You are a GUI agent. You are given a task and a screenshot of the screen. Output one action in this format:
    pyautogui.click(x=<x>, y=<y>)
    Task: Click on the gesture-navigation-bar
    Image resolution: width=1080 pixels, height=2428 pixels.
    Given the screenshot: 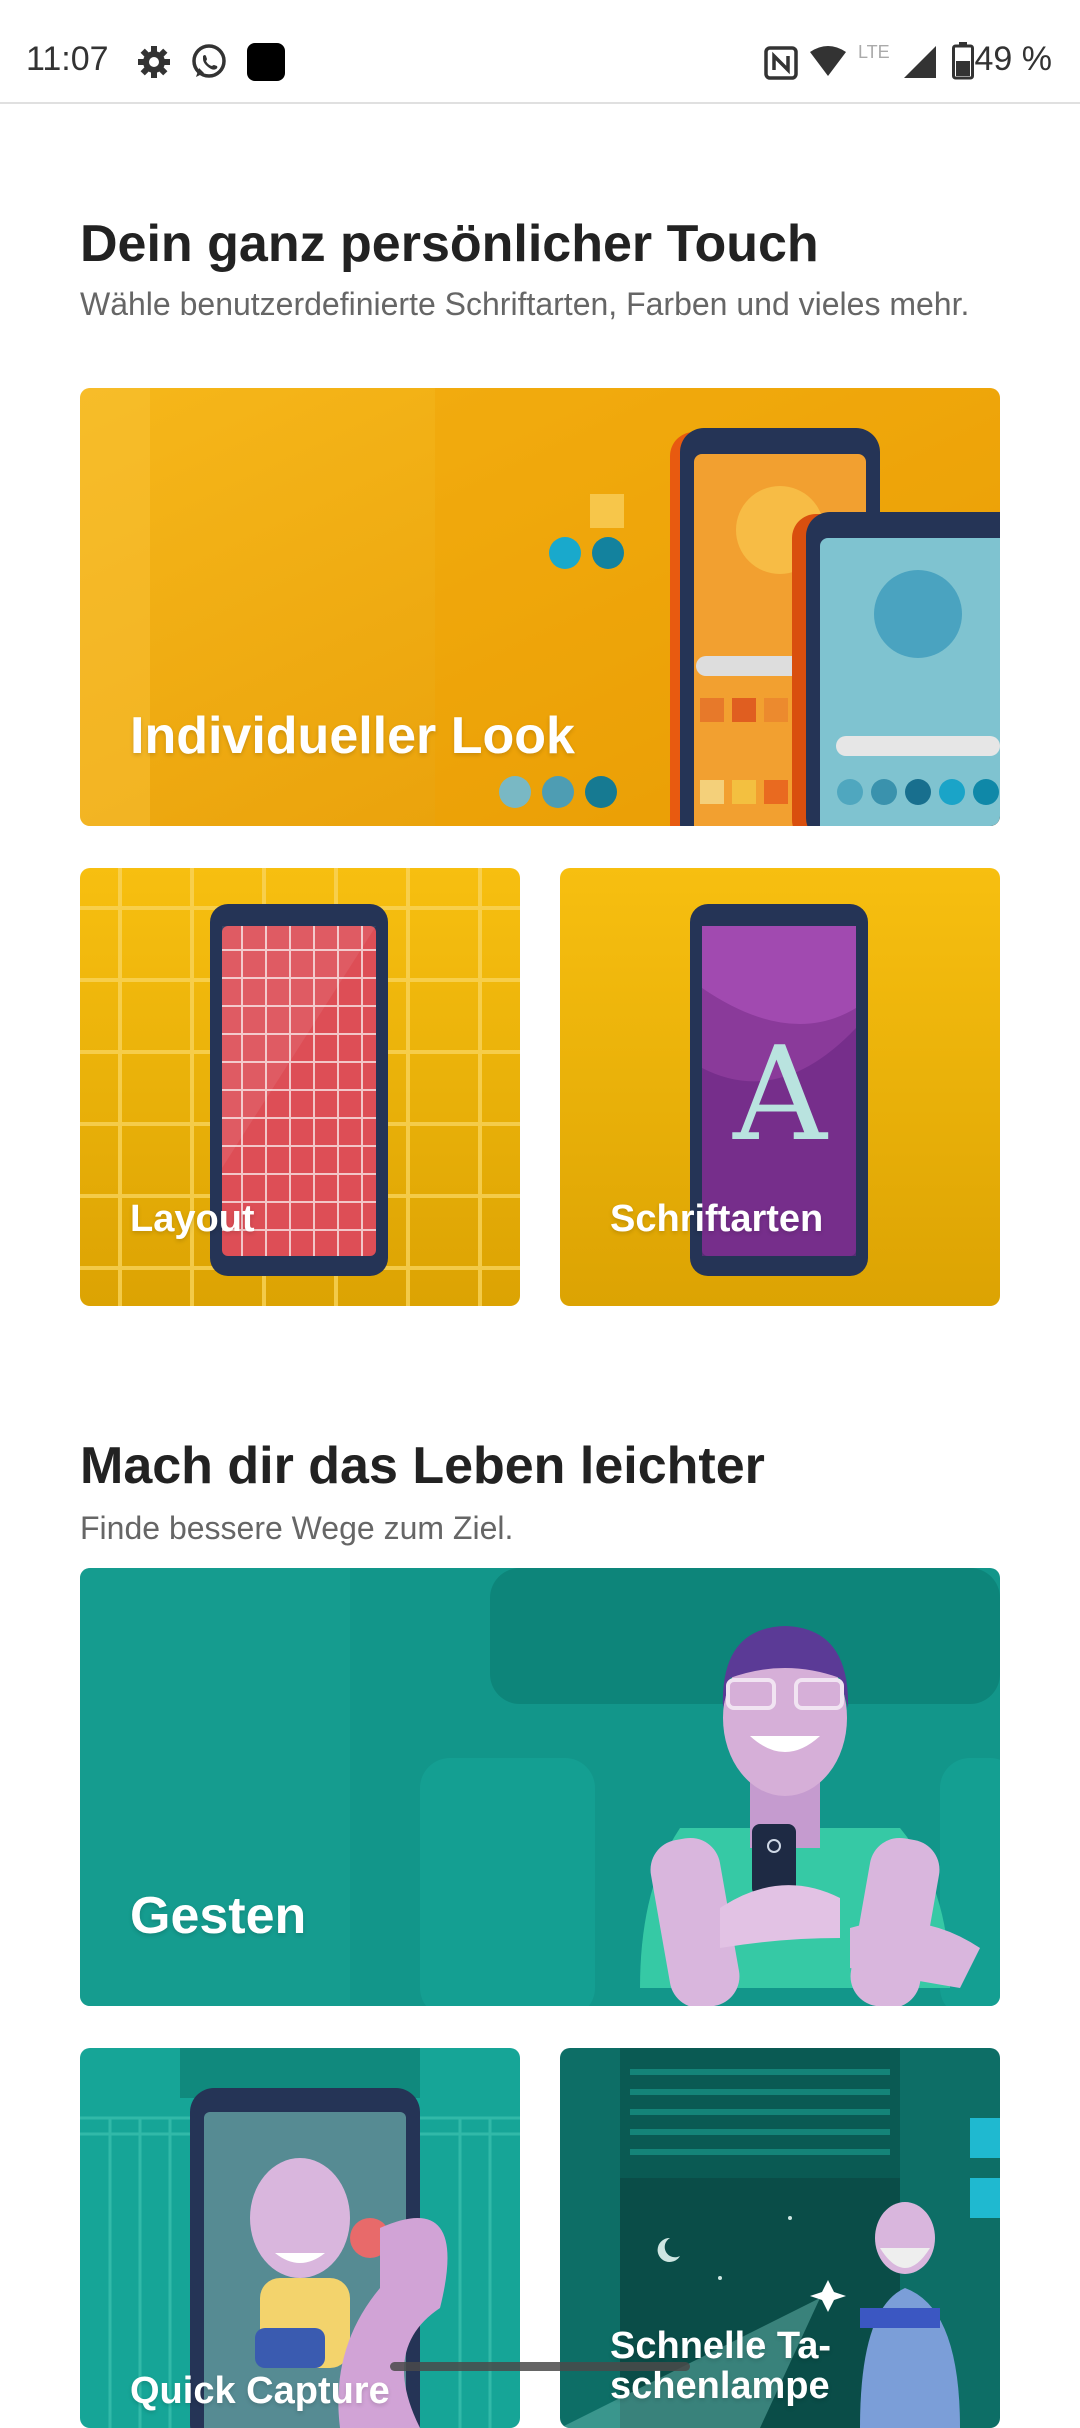 What is the action you would take?
    pyautogui.click(x=540, y=2366)
    